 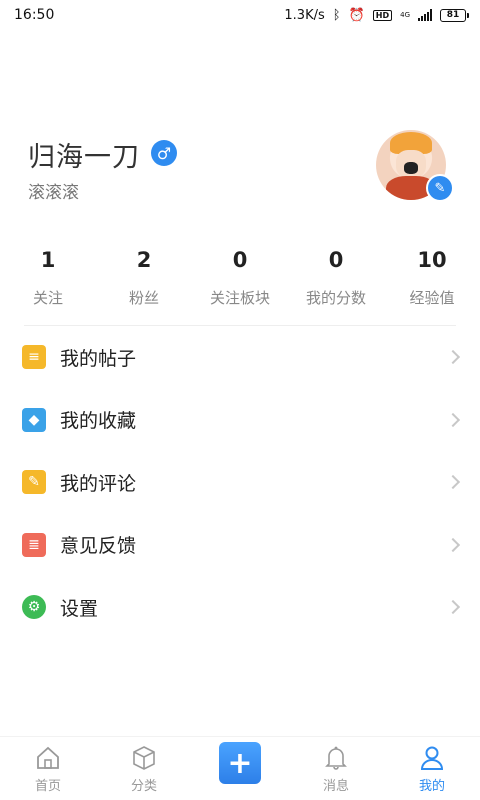 I want to click on status-time: 16:50, so click(x=34, y=15).